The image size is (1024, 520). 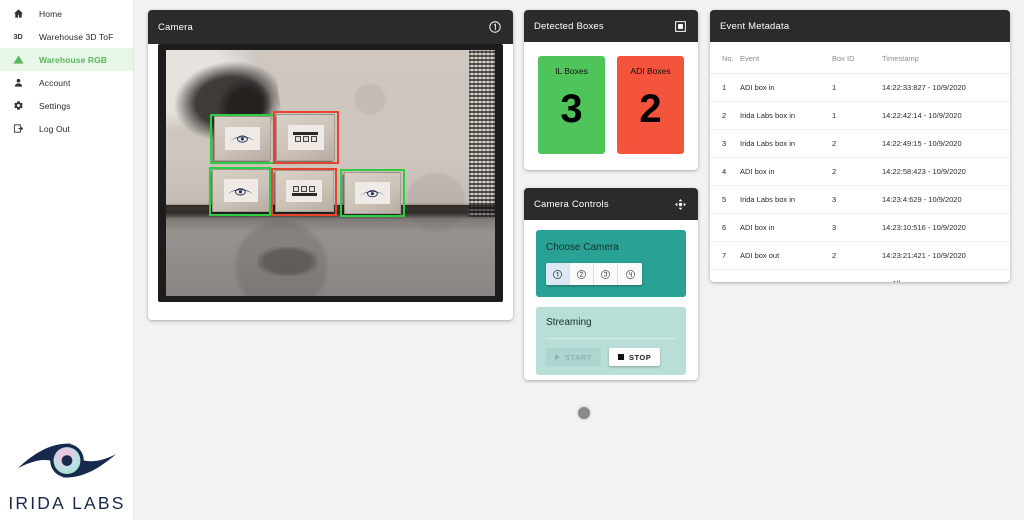 I want to click on logout-icon, so click(x=18, y=128).